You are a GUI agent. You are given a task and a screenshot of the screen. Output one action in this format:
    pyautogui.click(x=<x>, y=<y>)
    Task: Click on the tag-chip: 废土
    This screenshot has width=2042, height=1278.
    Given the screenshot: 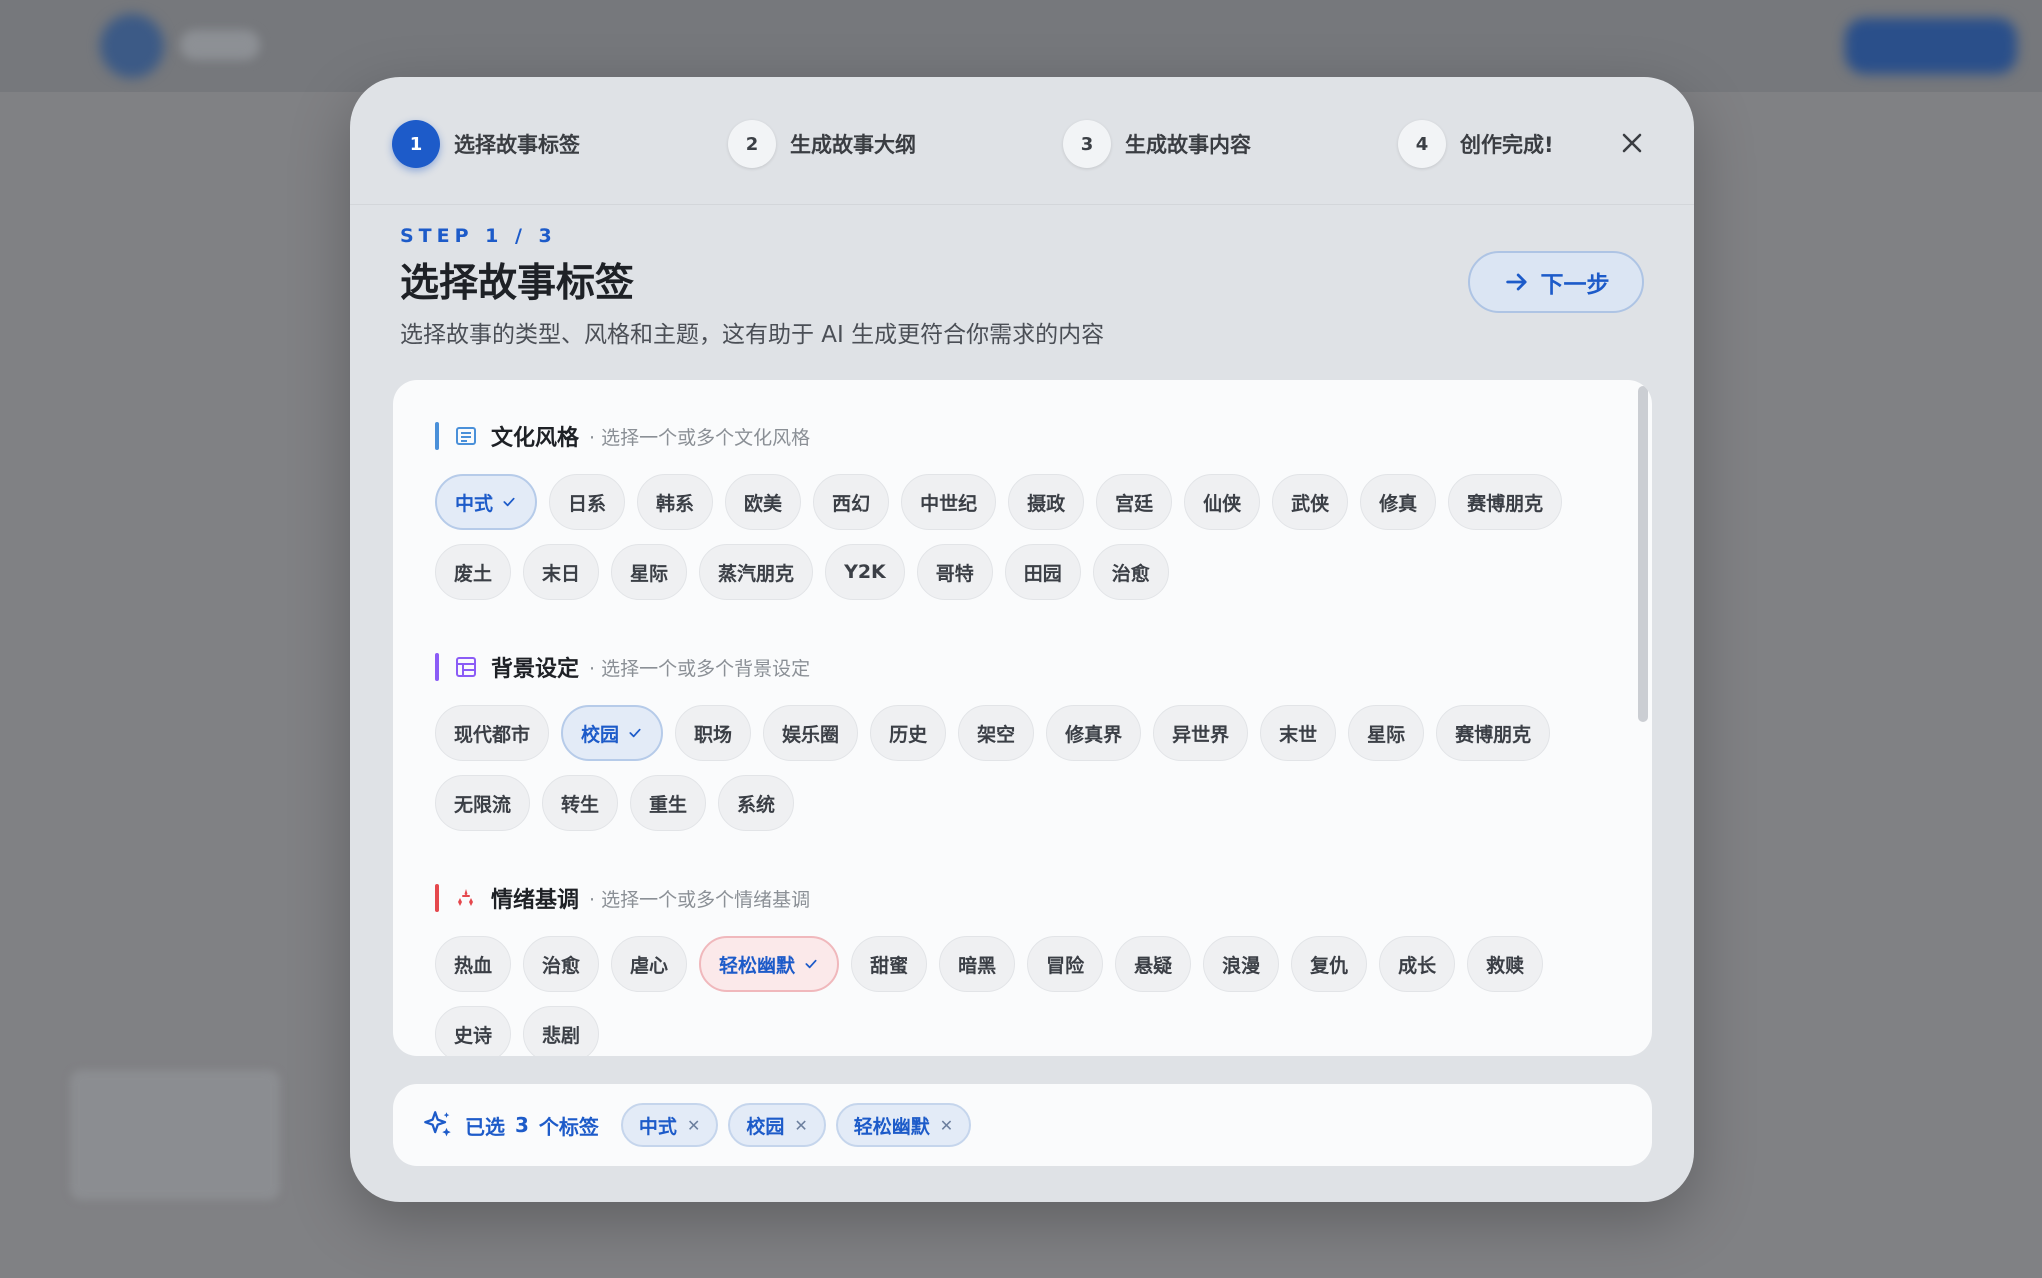 What is the action you would take?
    pyautogui.click(x=473, y=572)
    